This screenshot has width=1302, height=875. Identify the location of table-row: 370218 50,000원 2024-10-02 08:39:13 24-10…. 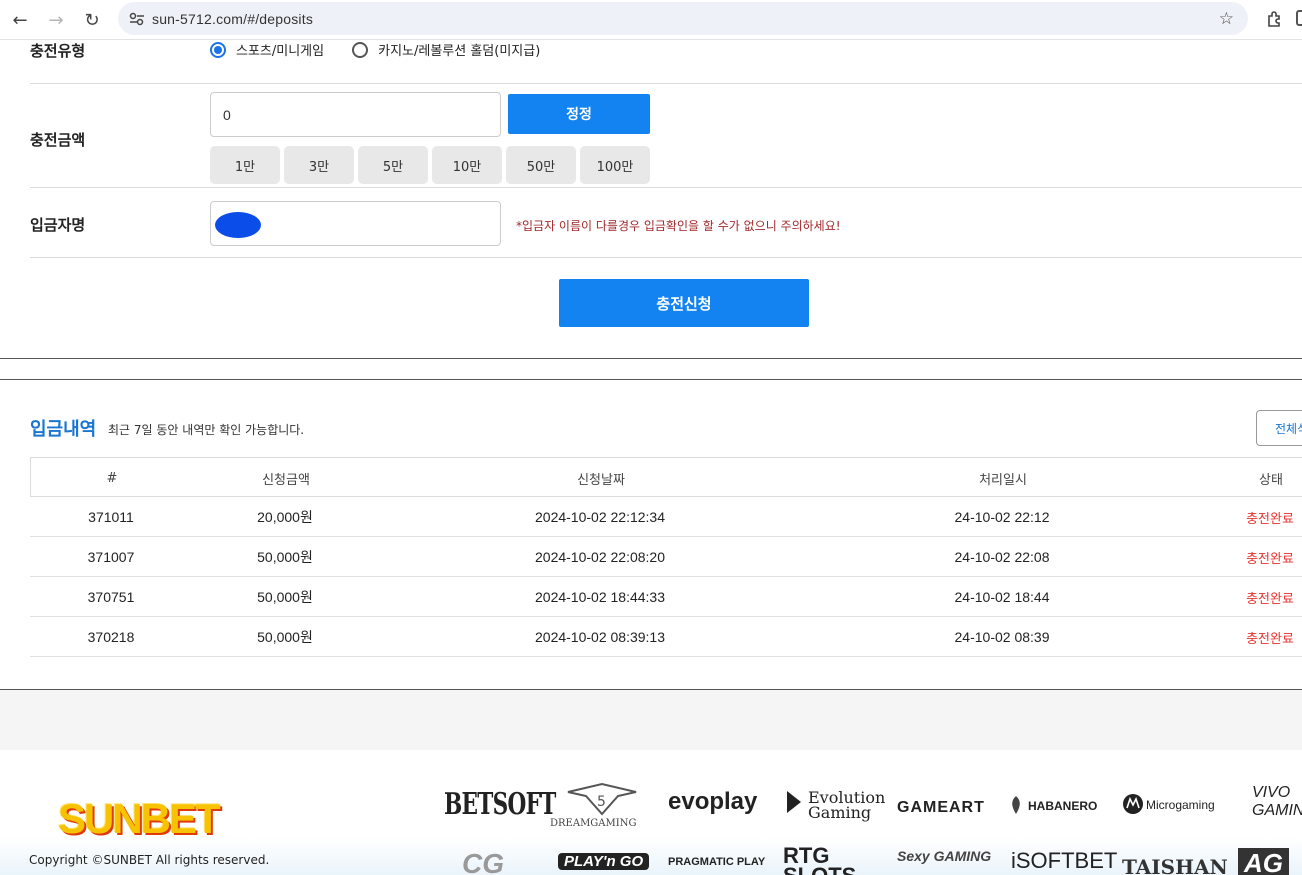
(666, 637).